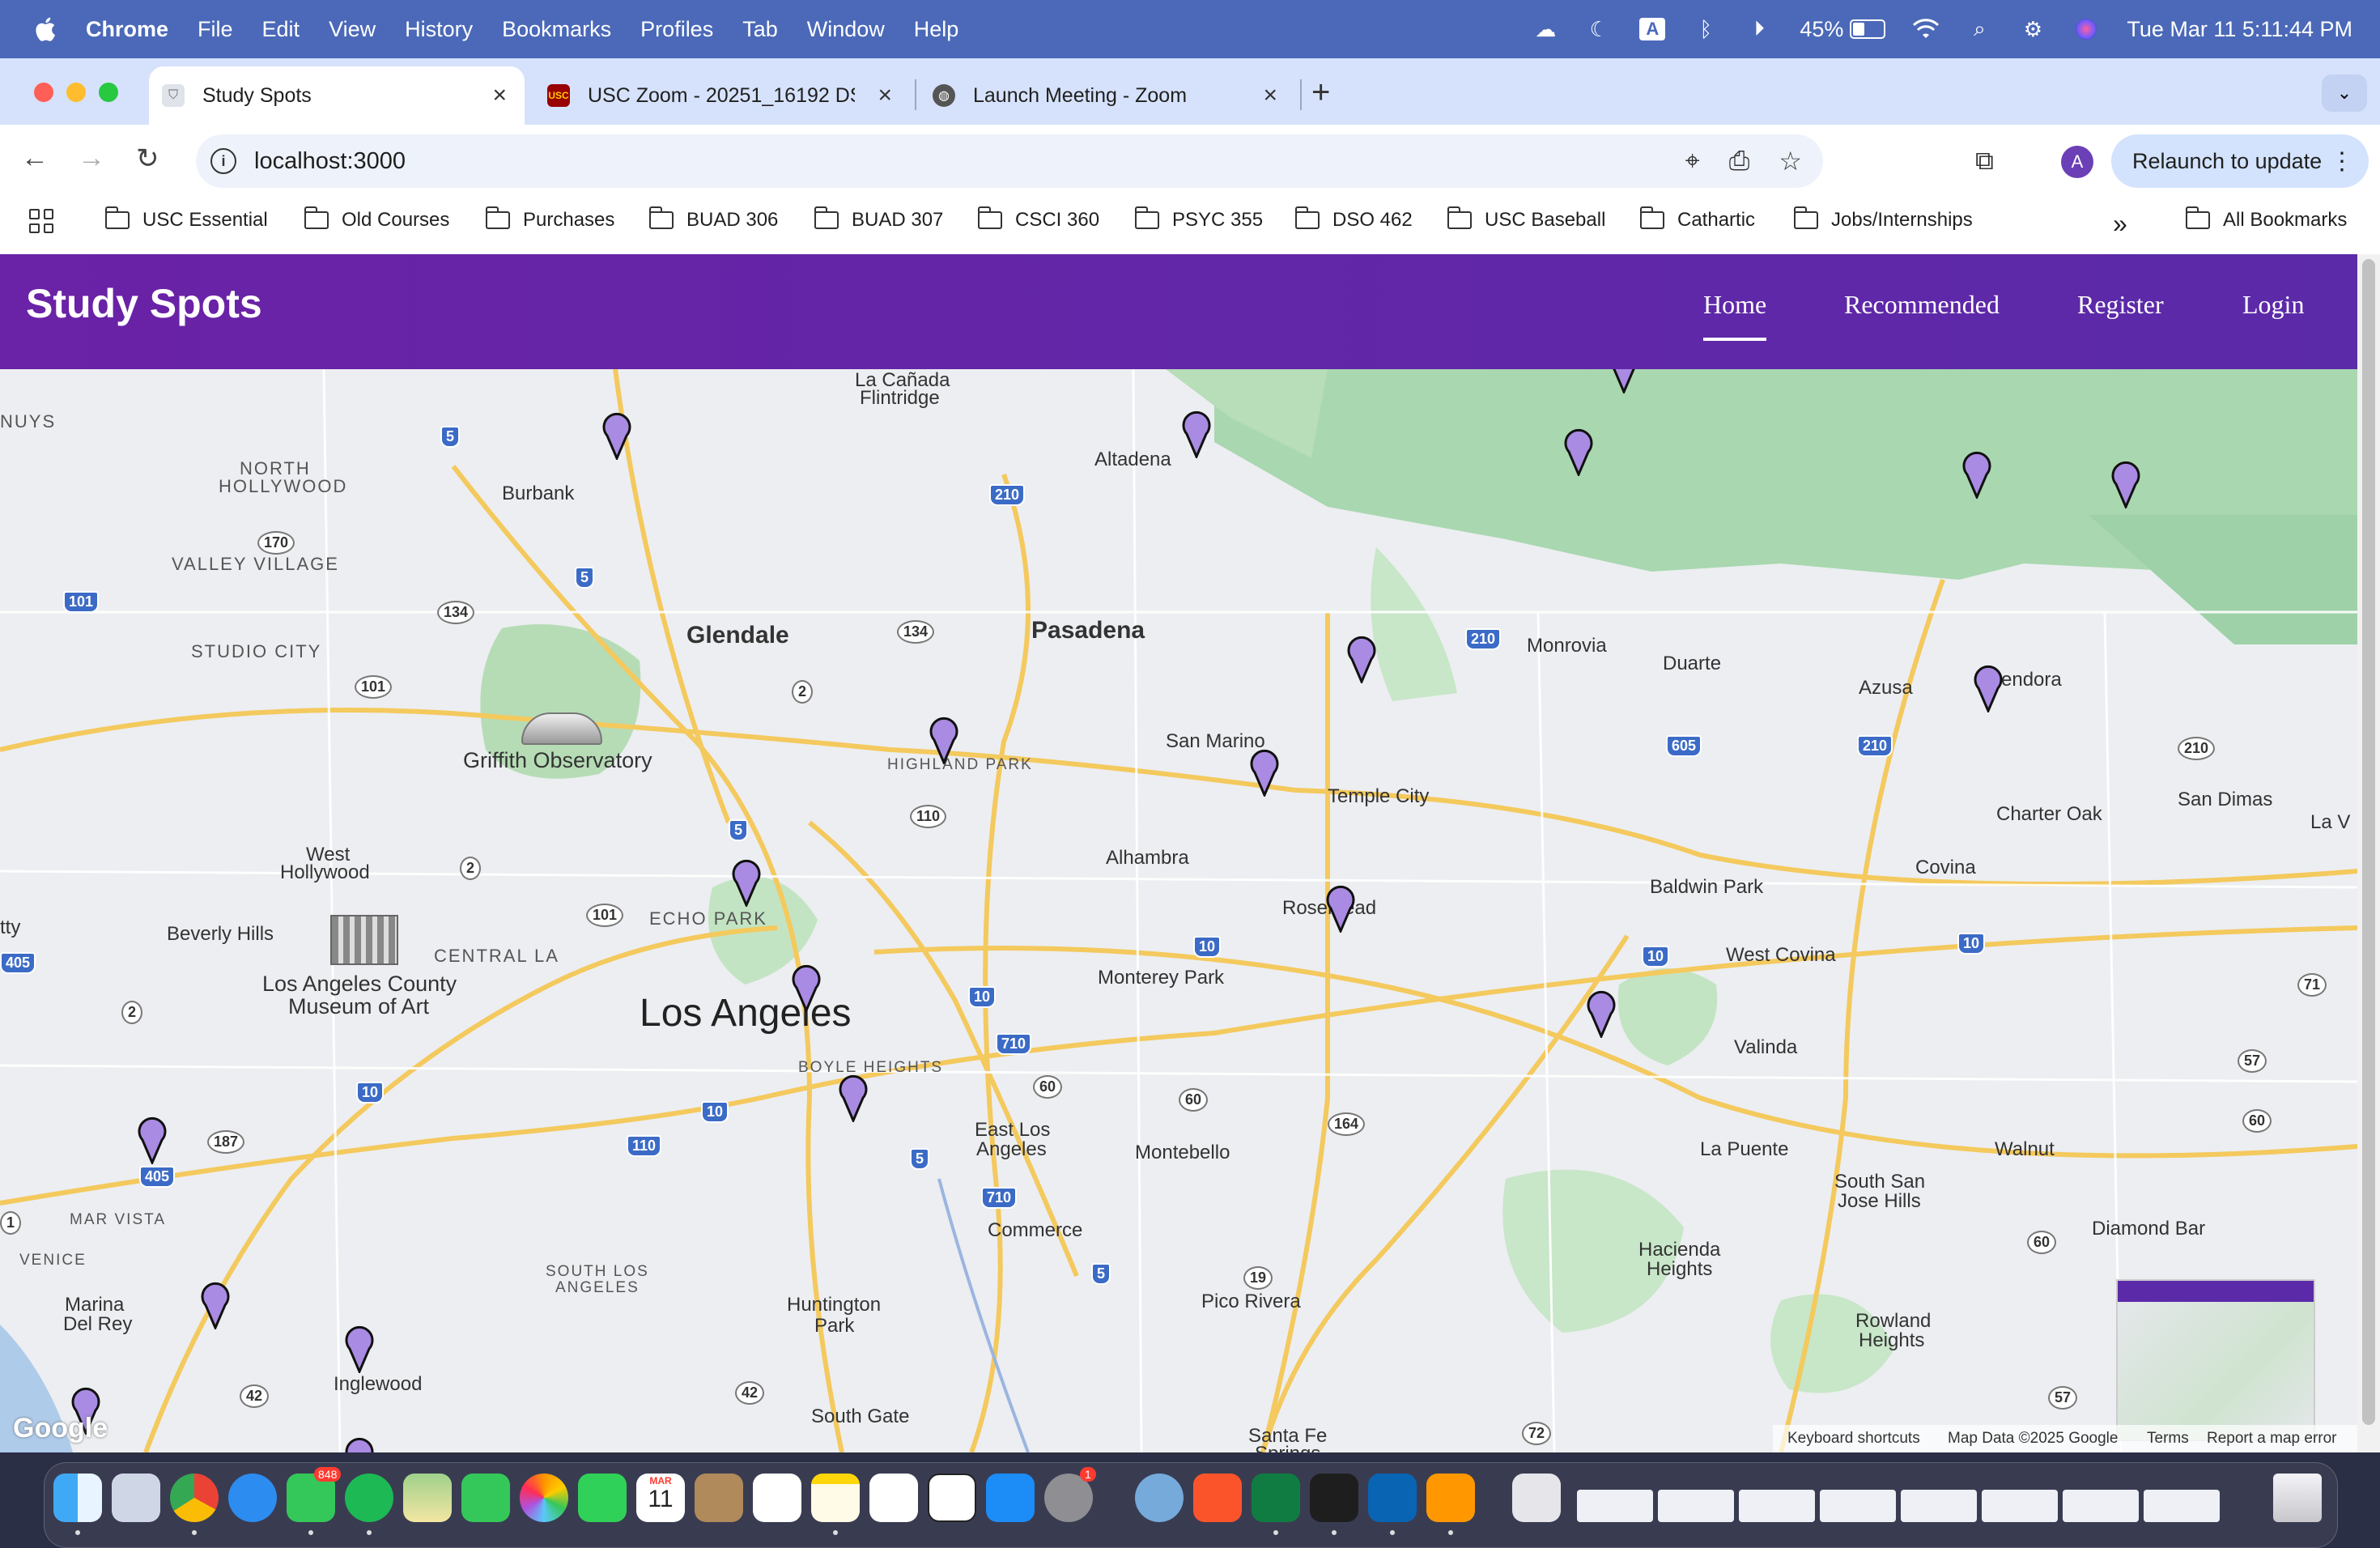 Image resolution: width=2380 pixels, height=1548 pixels. Describe the element at coordinates (1451, 1498) in the screenshot. I see `sublime-icon` at that location.